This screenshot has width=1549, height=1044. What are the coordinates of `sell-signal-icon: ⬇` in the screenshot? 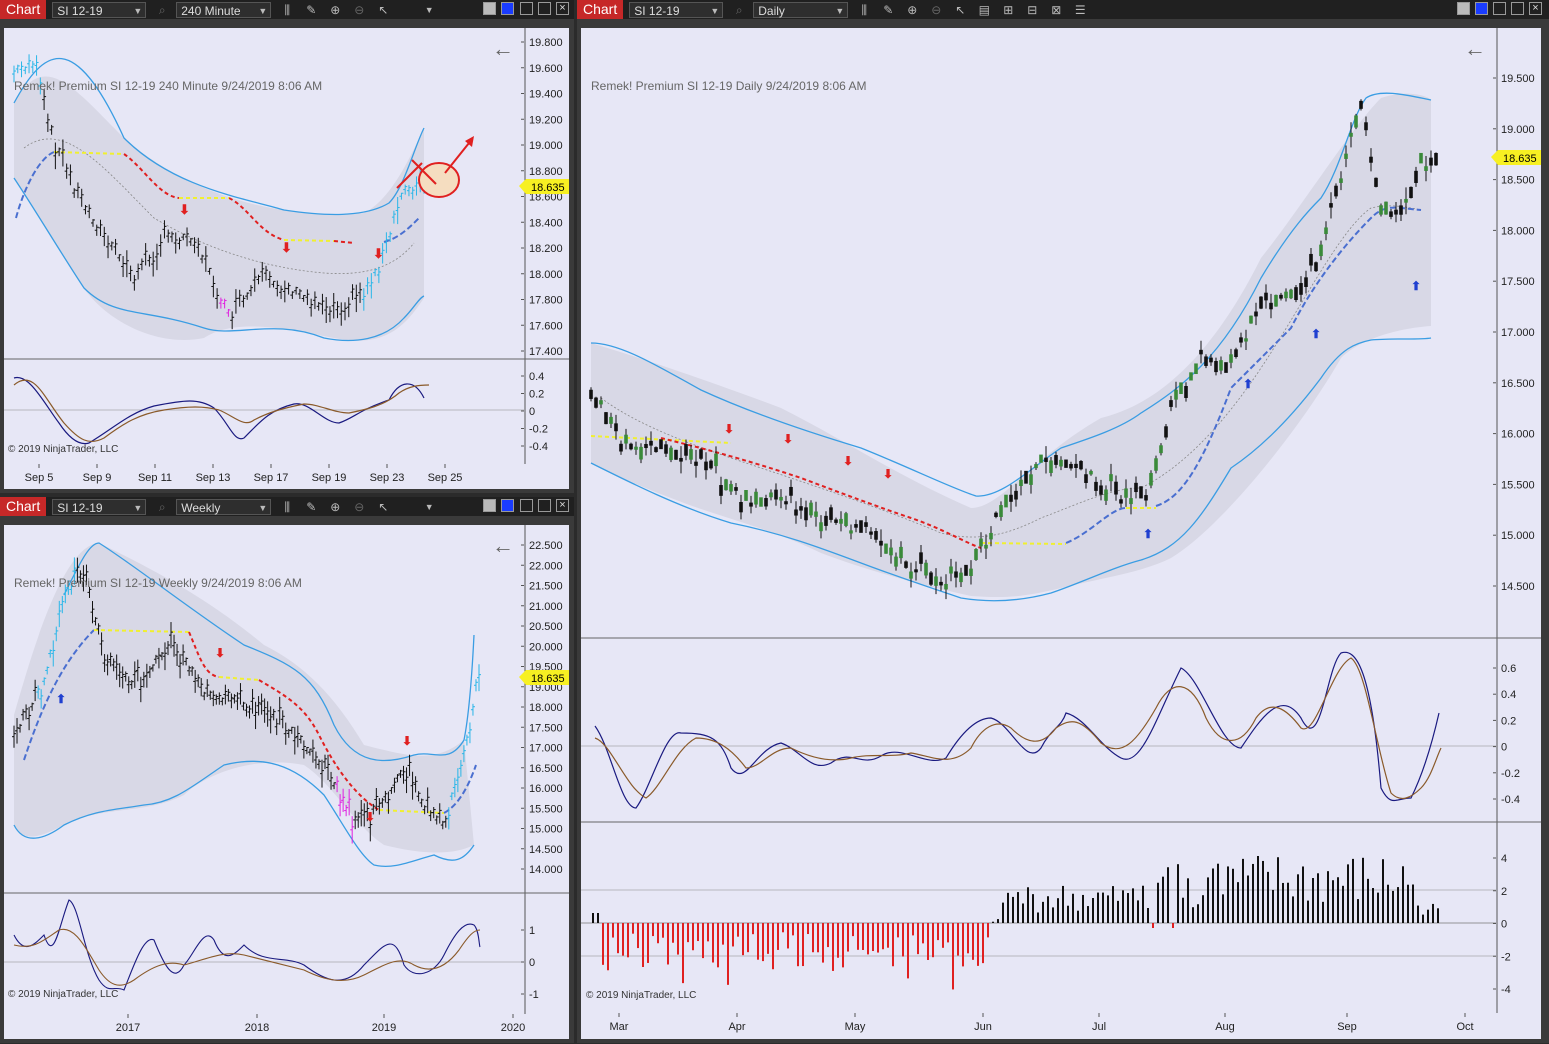 It's located at (184, 209).